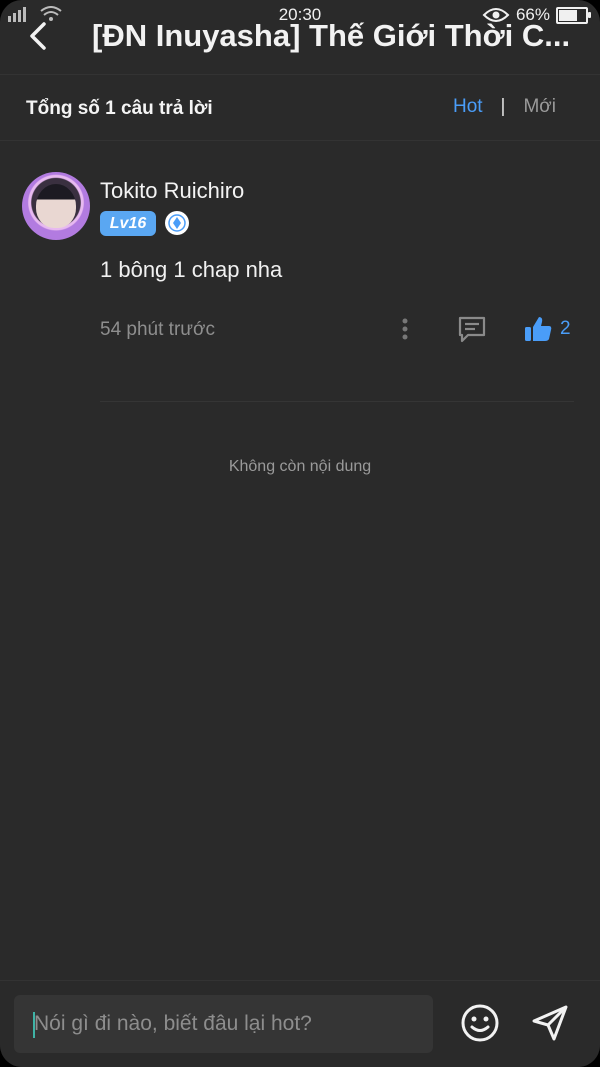 The height and width of the screenshot is (1067, 600). Describe the element at coordinates (539, 107) in the screenshot. I see `tab-new: Mới` at that location.